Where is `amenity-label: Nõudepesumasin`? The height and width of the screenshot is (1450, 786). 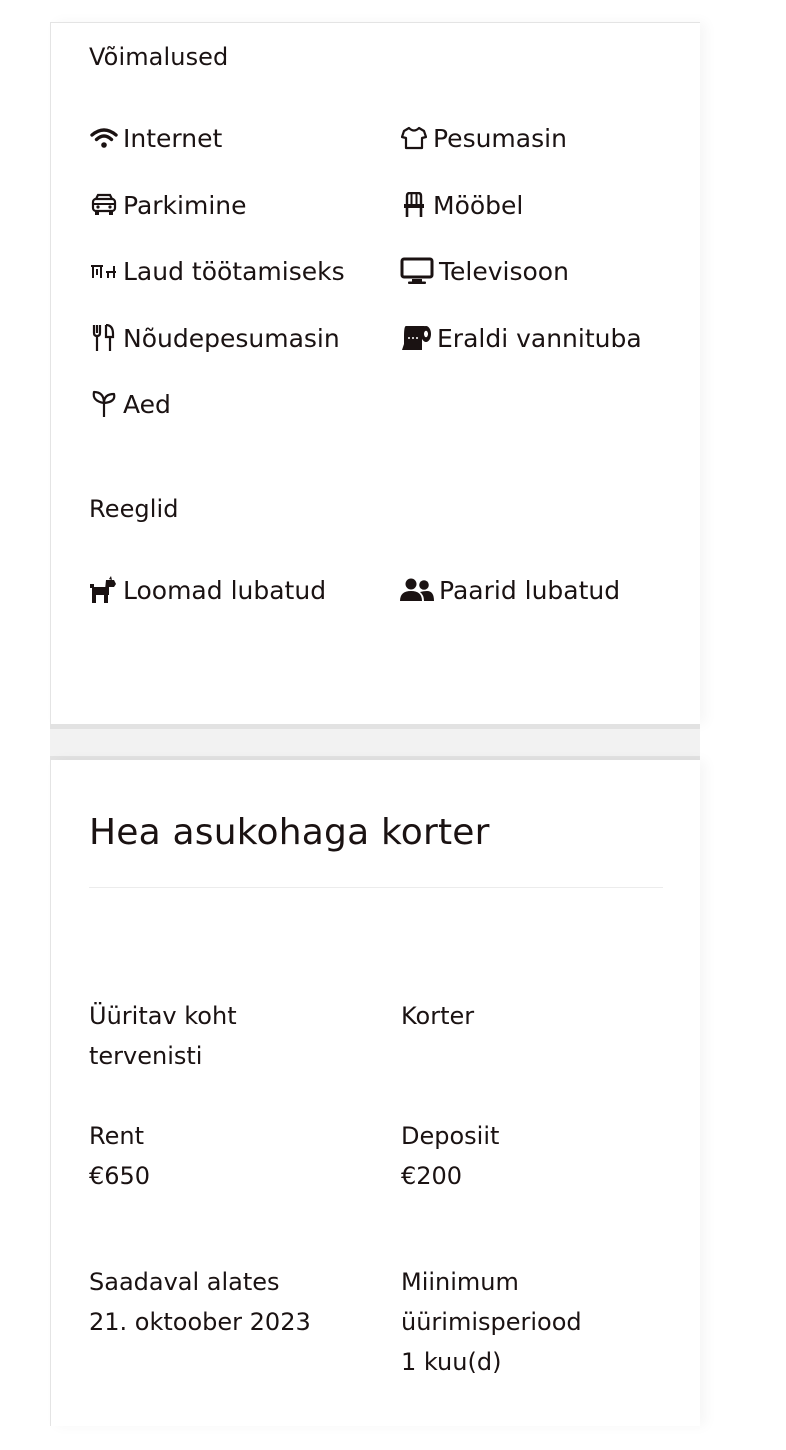 amenity-label: Nõudepesumasin is located at coordinates (231, 338).